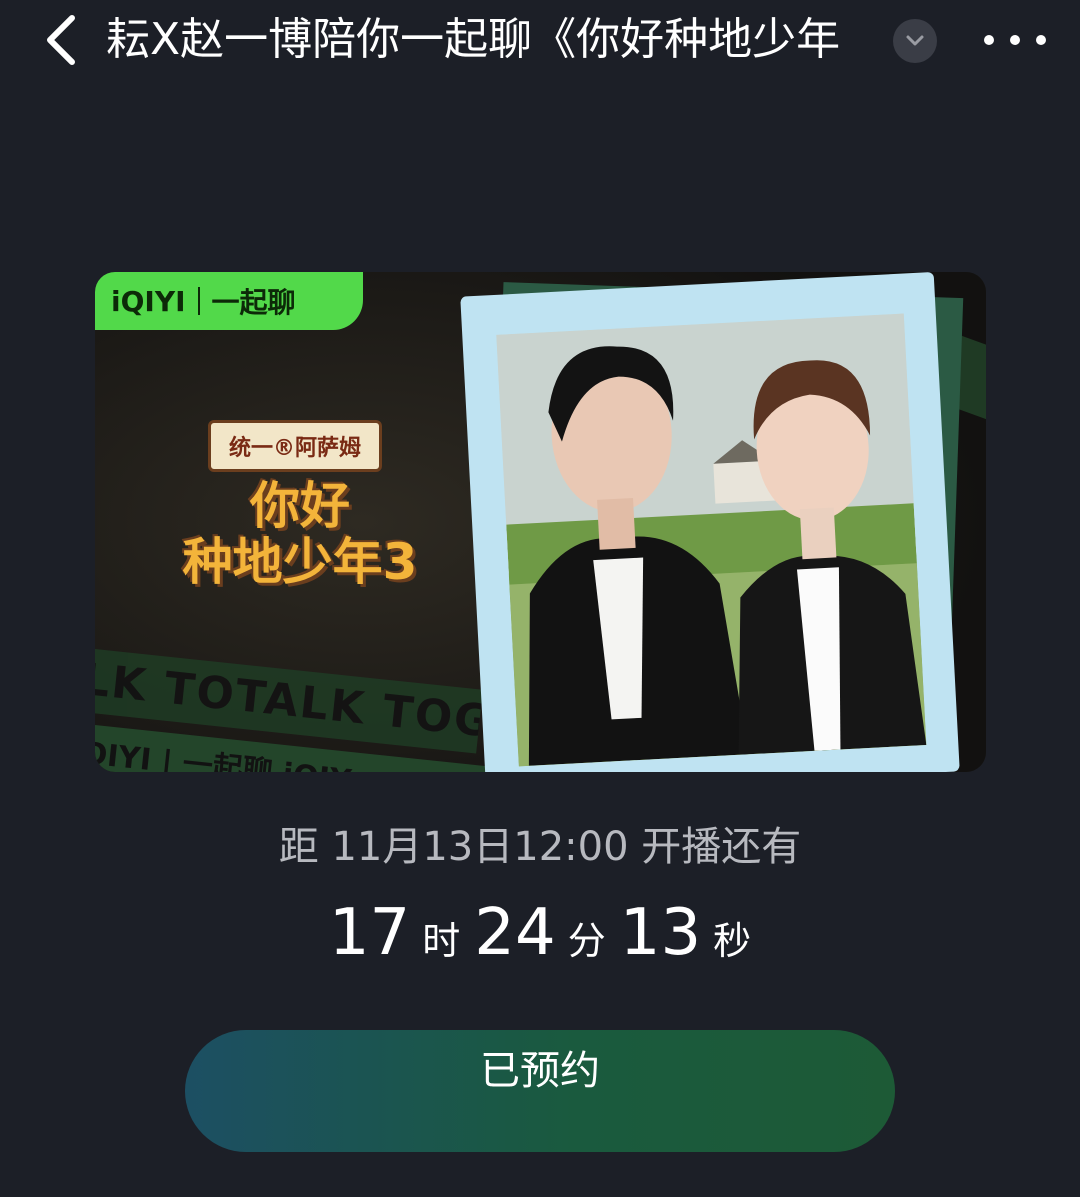 The image size is (1080, 1197). Describe the element at coordinates (441, 941) in the screenshot. I see `countdown-hours-unit: 时` at that location.